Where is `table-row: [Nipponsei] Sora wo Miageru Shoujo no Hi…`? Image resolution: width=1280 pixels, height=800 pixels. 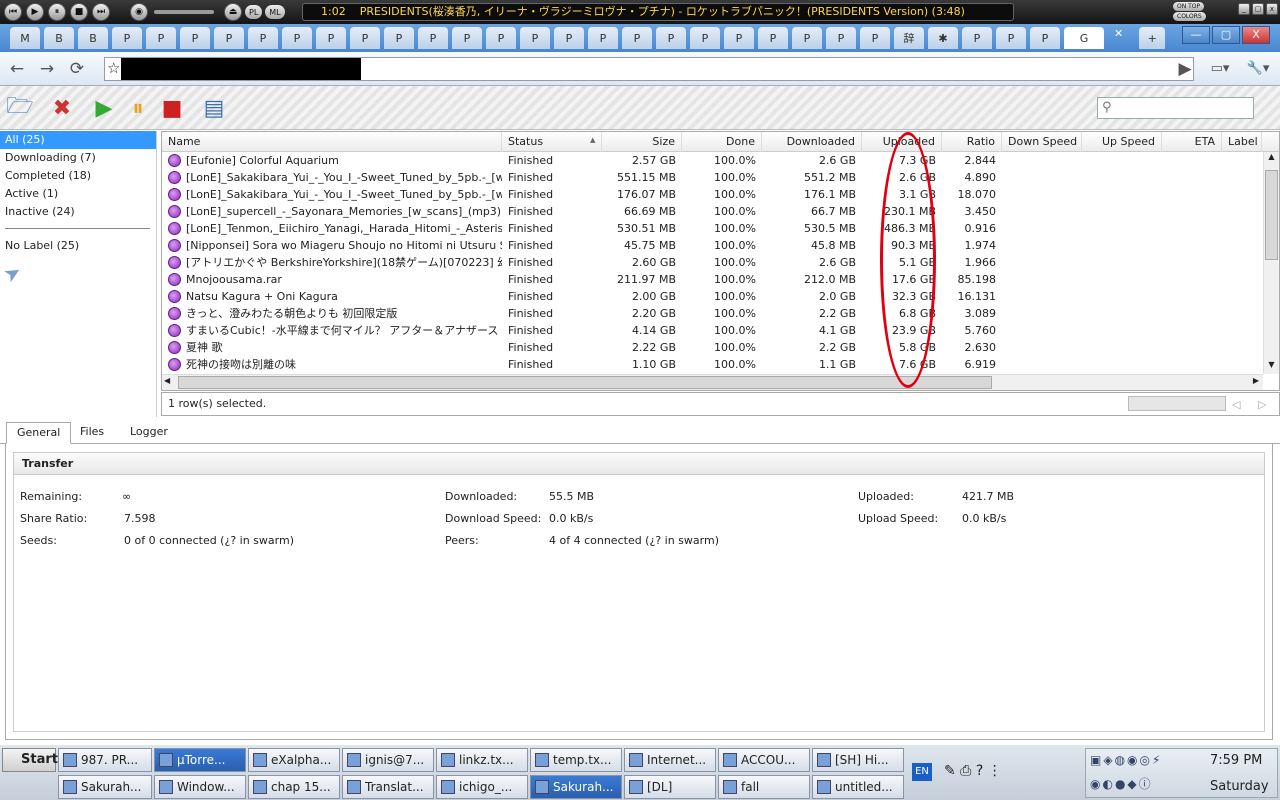
table-row: [Nipponsei] Sora wo Miageru Shoujo no Hi… is located at coordinates (712, 245).